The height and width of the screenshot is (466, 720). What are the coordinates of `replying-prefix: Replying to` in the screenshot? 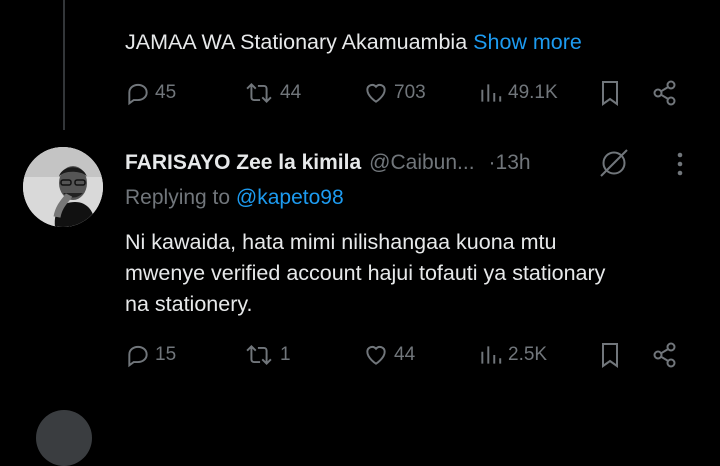 It's located at (178, 197).